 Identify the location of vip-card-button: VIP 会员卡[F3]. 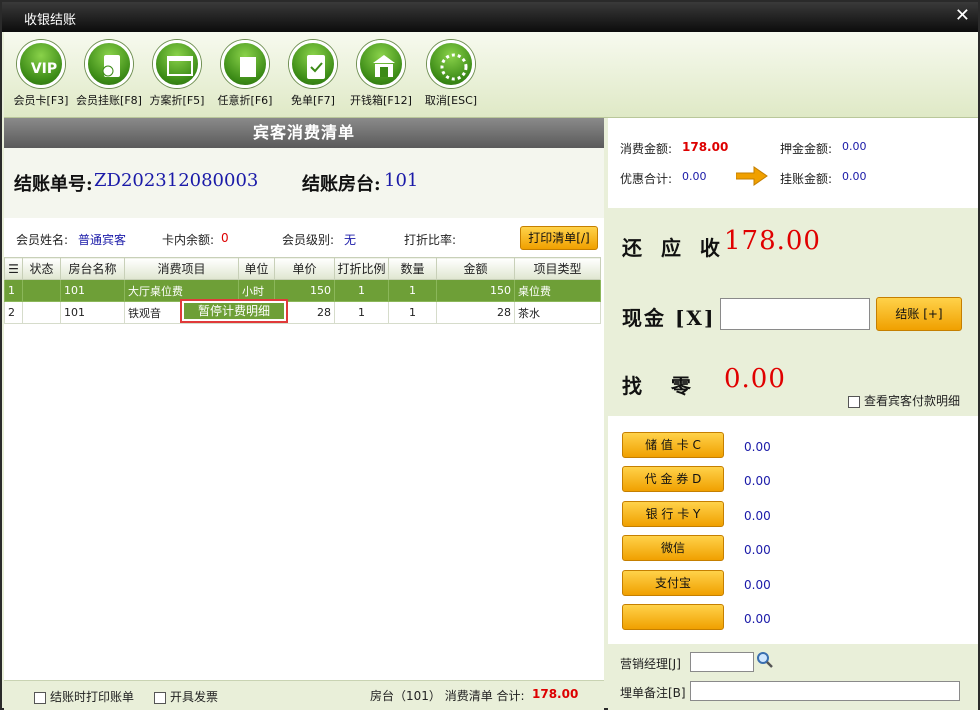
(41, 74).